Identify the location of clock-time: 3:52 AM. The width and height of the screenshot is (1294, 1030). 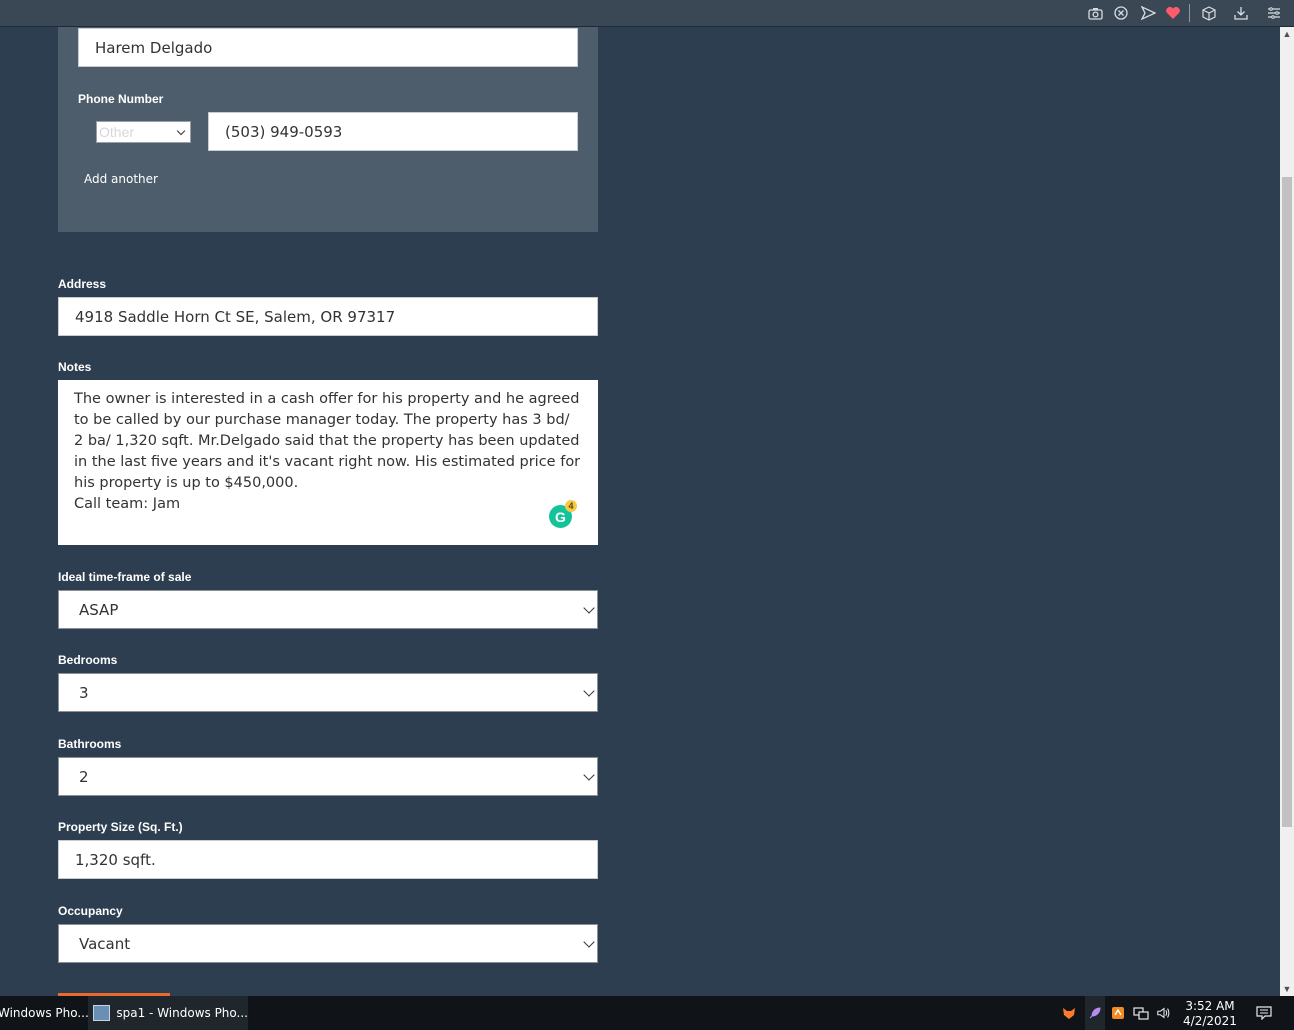
(1210, 1006).